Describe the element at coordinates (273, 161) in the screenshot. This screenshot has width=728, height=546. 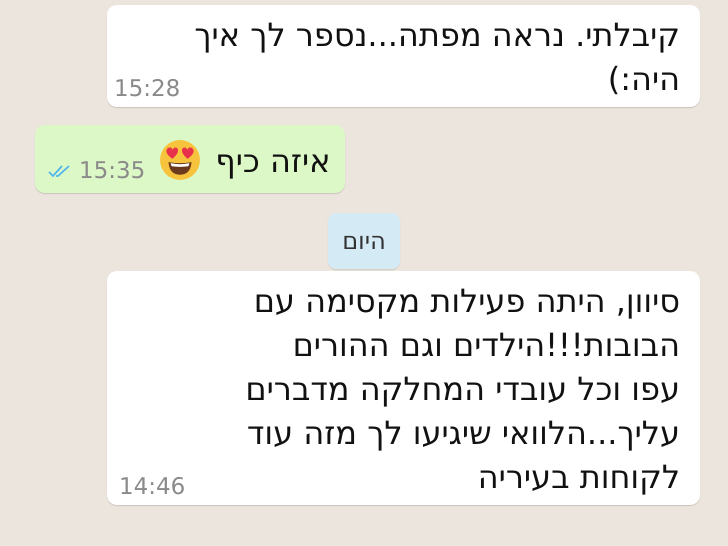
I see `message-text: איזה כיף` at that location.